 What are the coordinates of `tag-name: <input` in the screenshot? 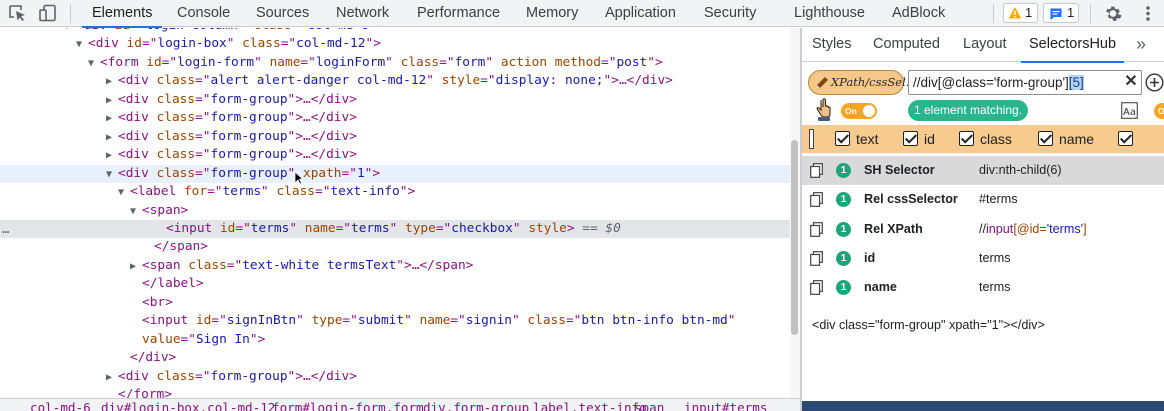 It's located at (165, 321).